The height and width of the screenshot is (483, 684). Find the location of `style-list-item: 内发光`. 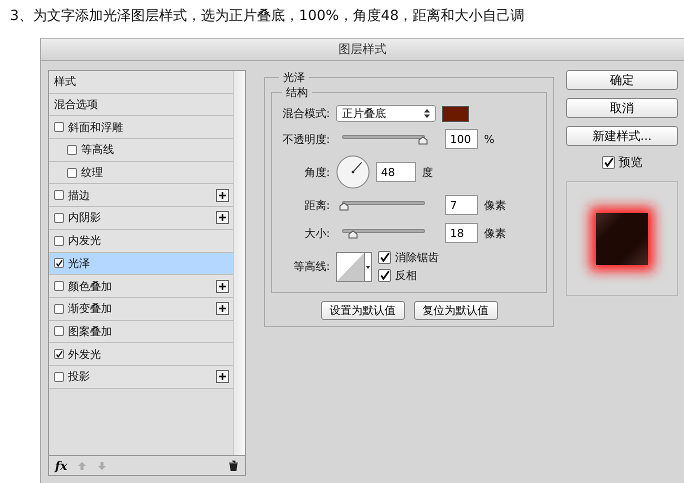

style-list-item: 内发光 is located at coordinates (141, 241).